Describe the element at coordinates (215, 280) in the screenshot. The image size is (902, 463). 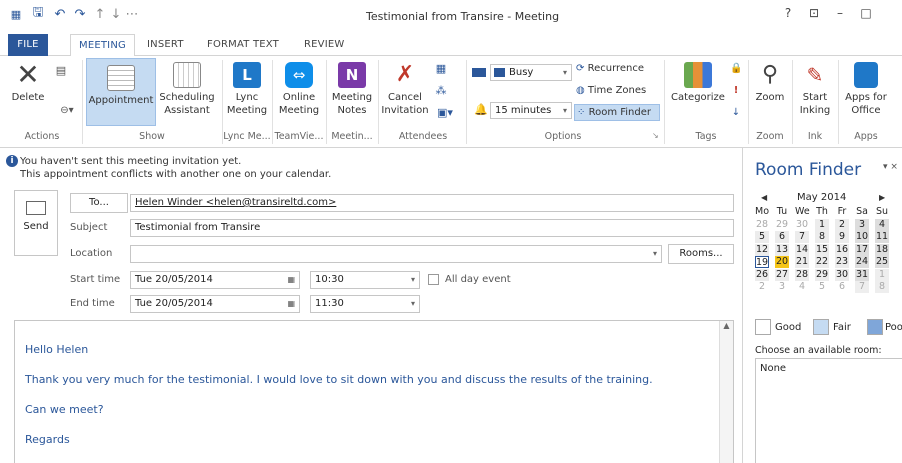
I see `start-date-field: Tue 20/05/2014 ▦` at that location.